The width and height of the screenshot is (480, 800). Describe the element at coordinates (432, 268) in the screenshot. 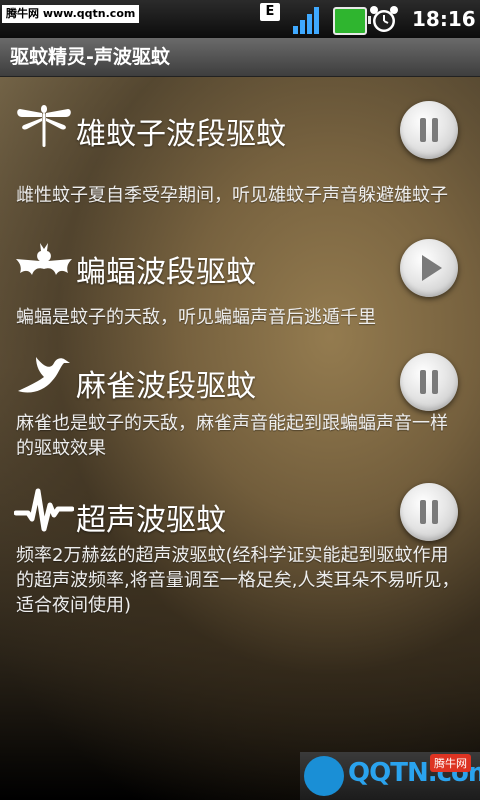

I see `play-icon` at that location.